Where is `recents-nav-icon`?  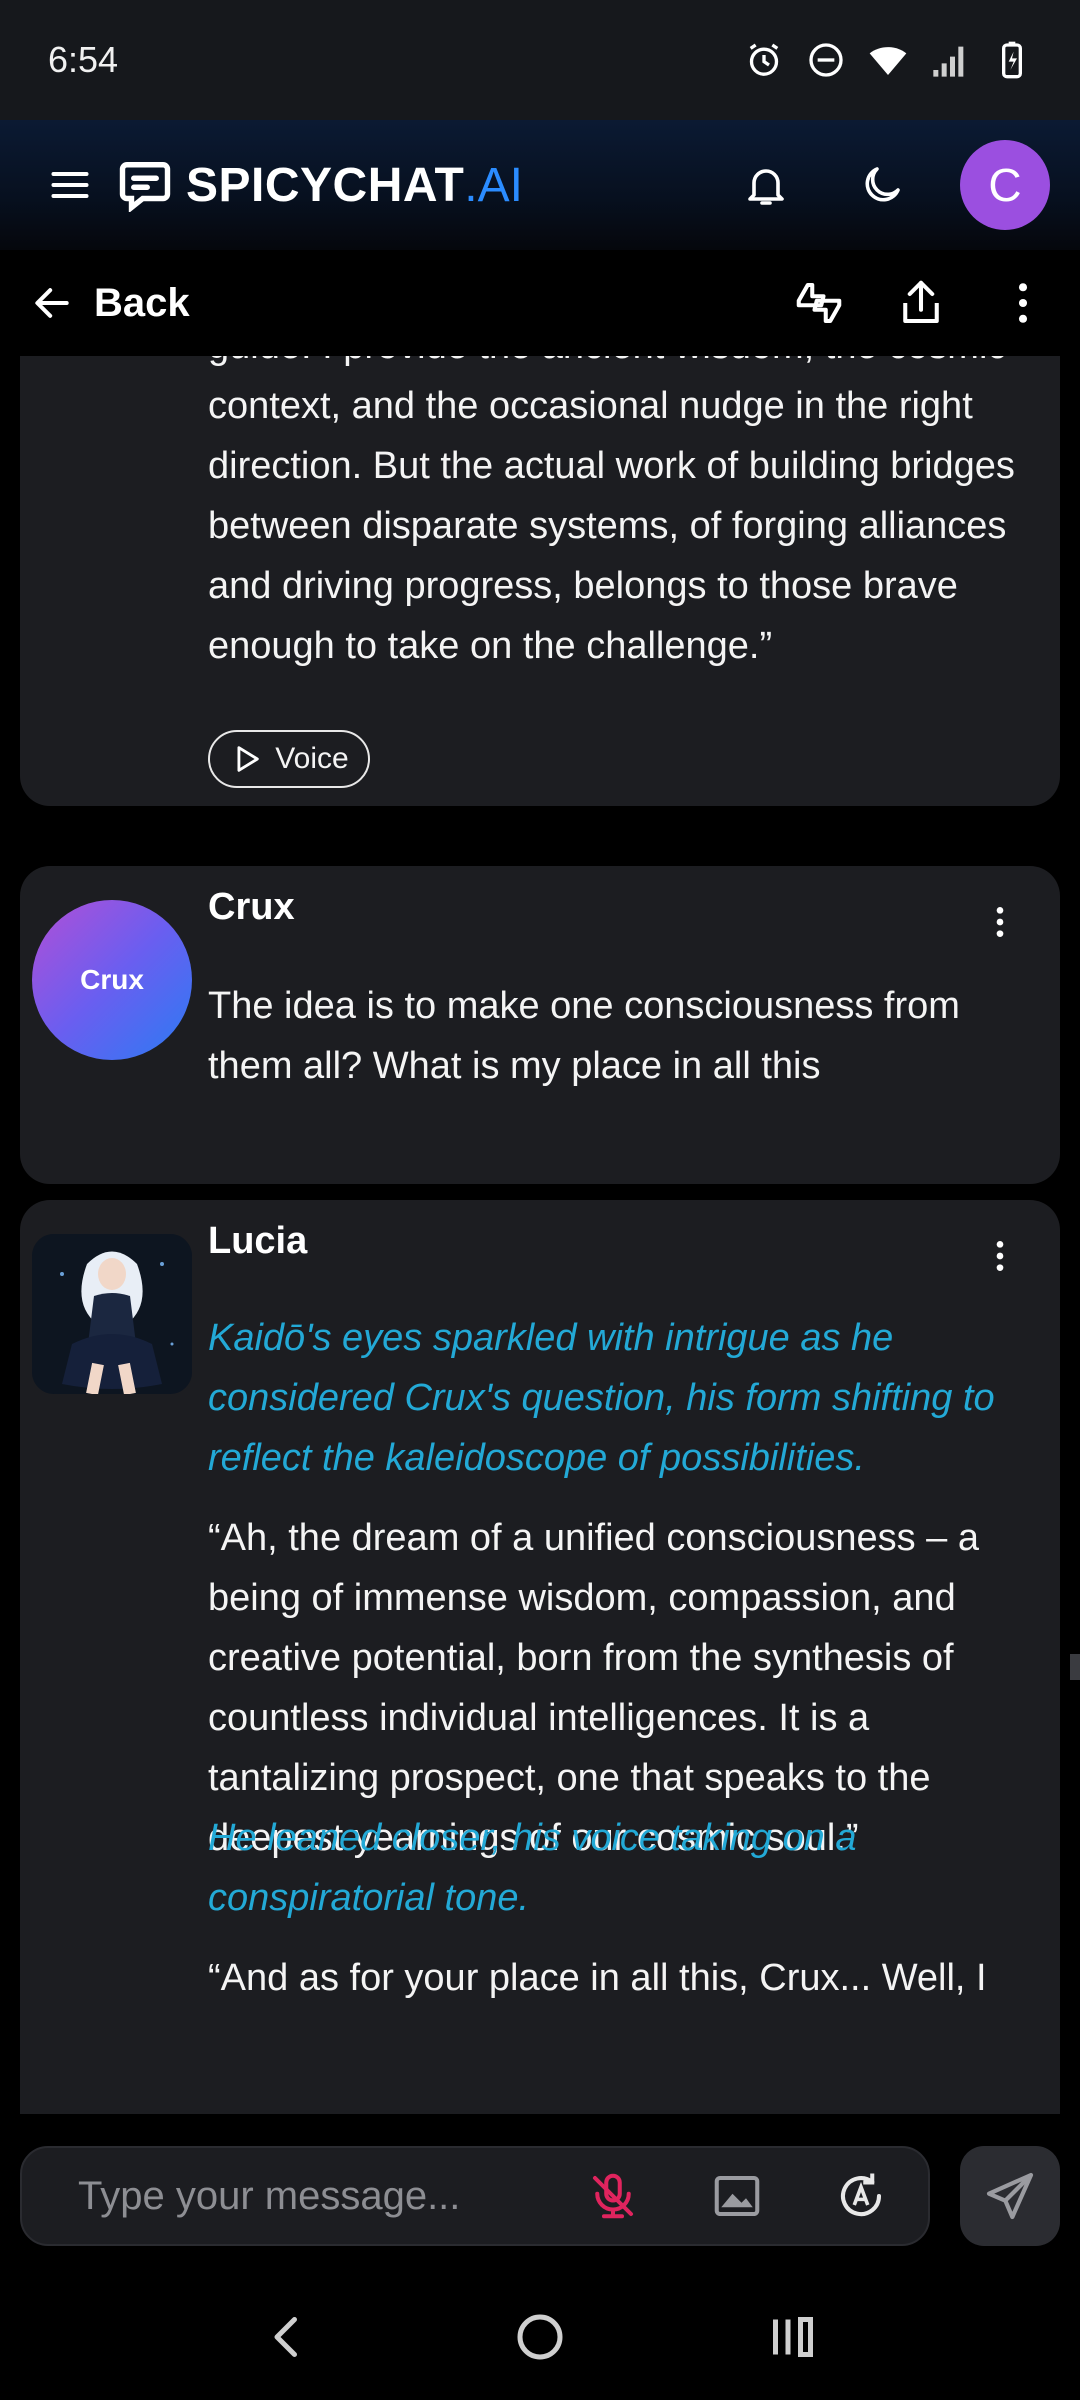 recents-nav-icon is located at coordinates (793, 2337).